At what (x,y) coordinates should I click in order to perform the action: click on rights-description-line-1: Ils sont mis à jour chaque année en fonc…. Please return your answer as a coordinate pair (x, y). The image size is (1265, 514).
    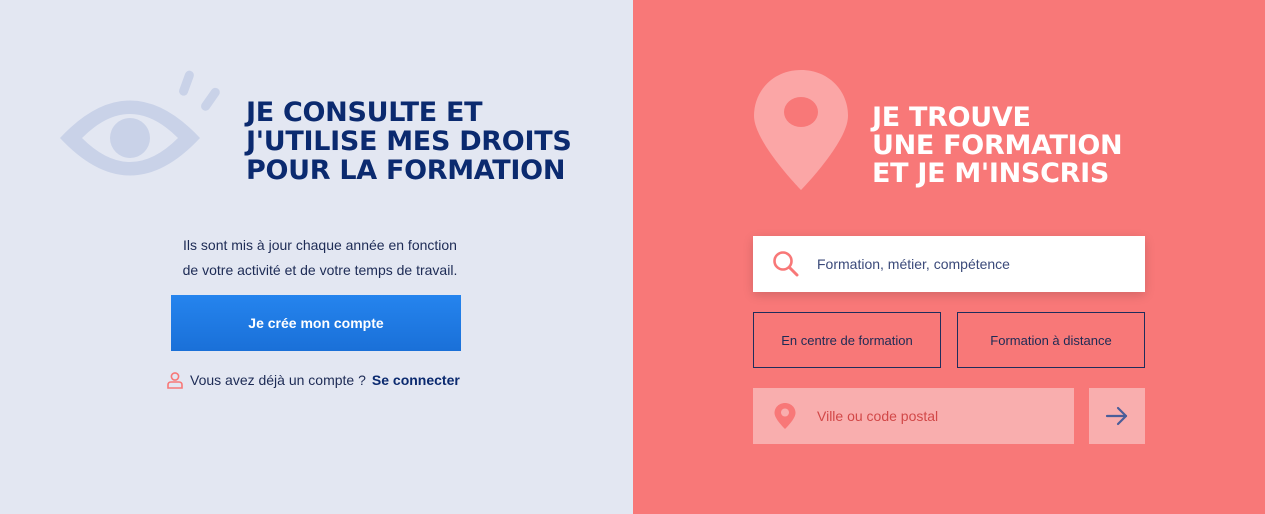
    Looking at the image, I should click on (320, 245).